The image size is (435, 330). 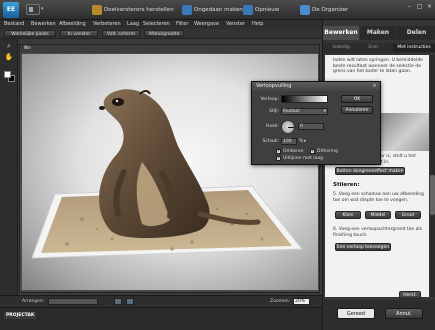 What do you see at coordinates (121, 33) in the screenshot?
I see `full-screen-button: Volt. scherm` at bounding box center [121, 33].